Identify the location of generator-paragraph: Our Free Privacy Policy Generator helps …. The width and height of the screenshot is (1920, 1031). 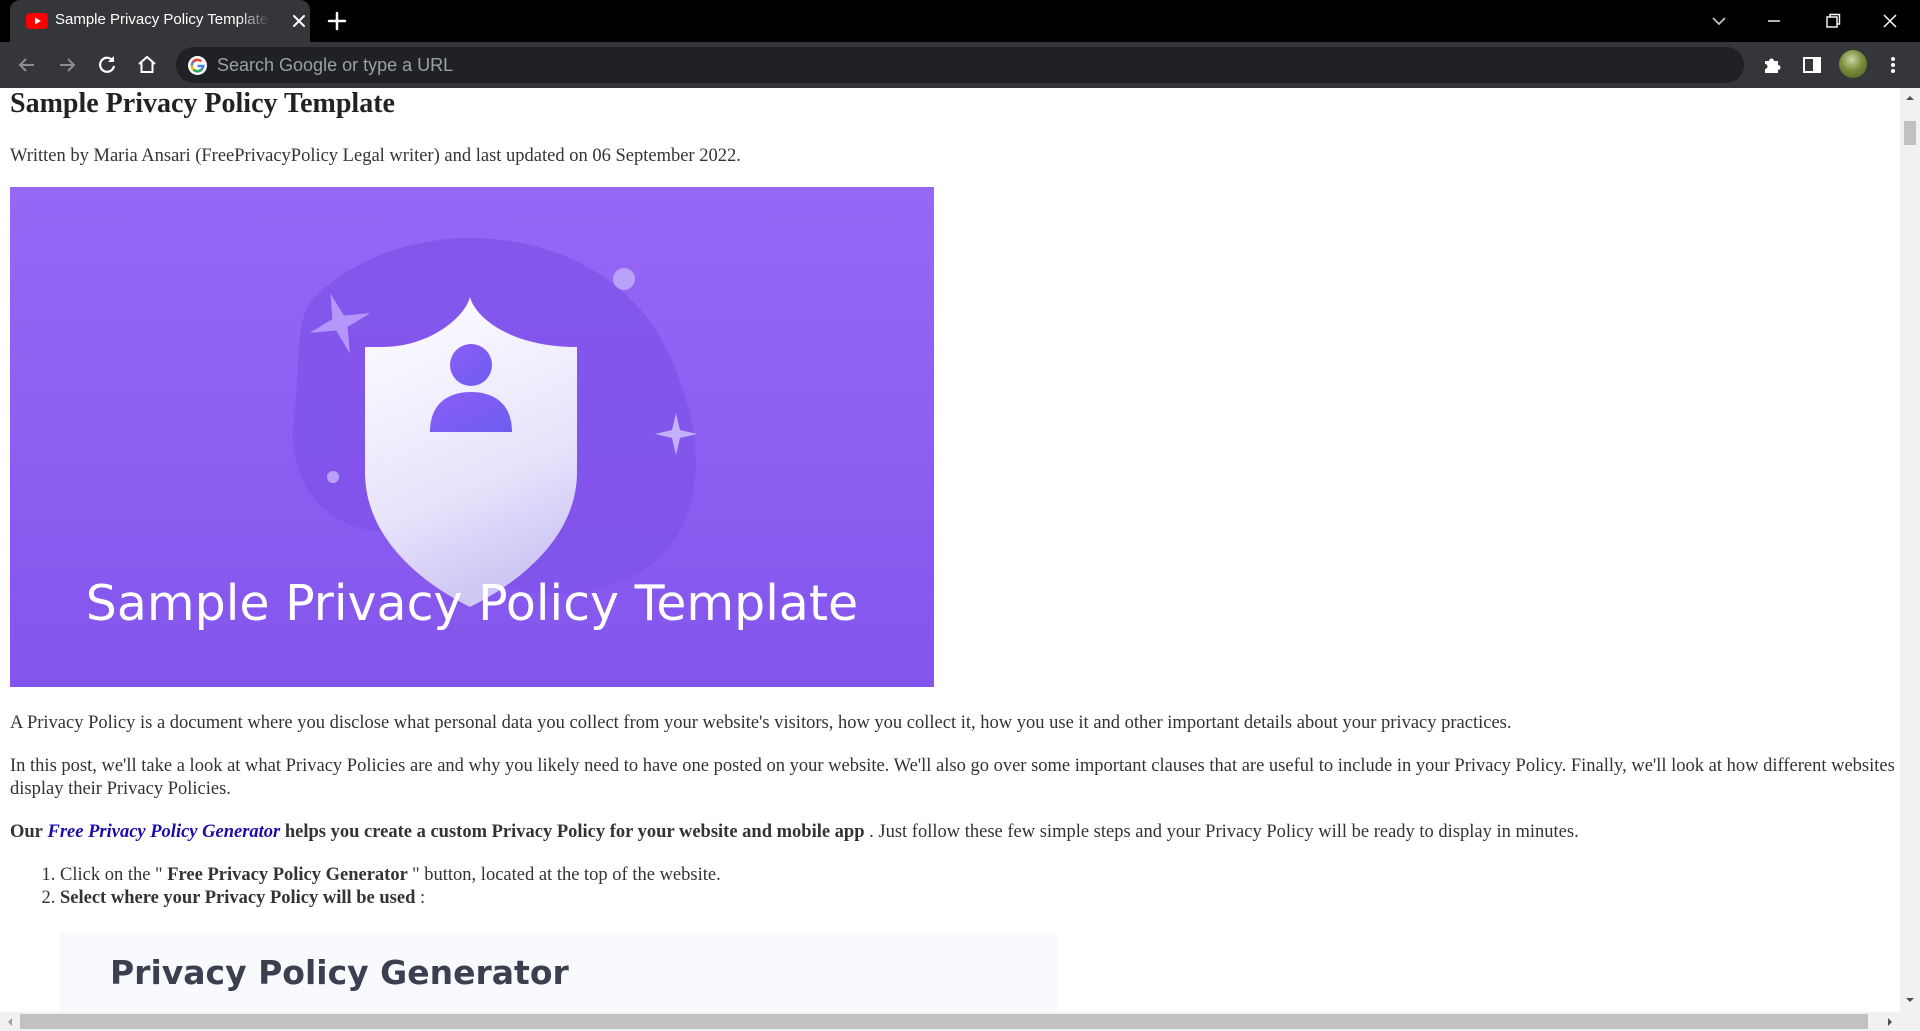
(794, 832).